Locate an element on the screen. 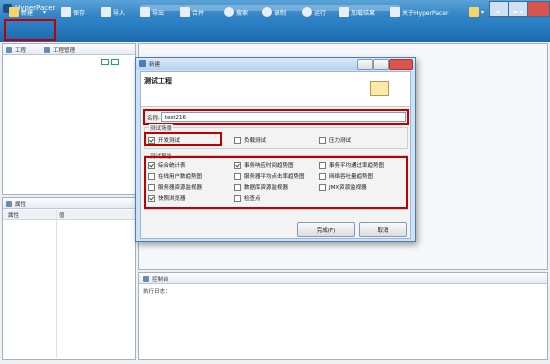 The height and width of the screenshot is (364, 550). run-label: 运行 is located at coordinates (320, 13).